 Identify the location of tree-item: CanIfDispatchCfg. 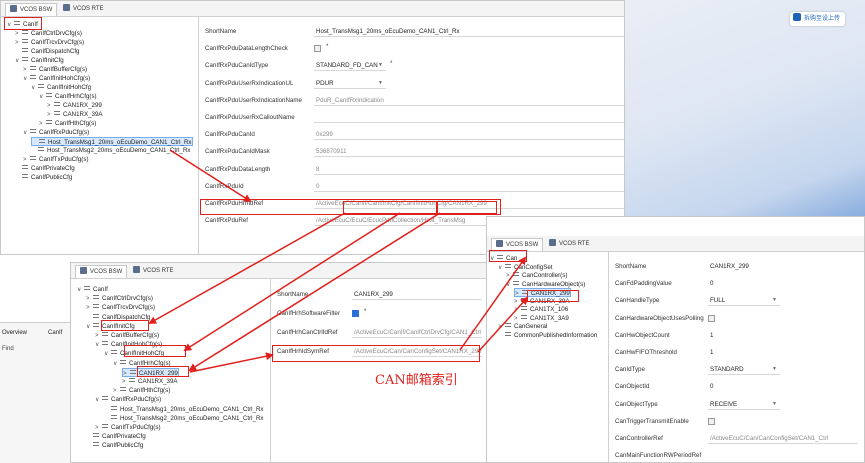
(47, 51).